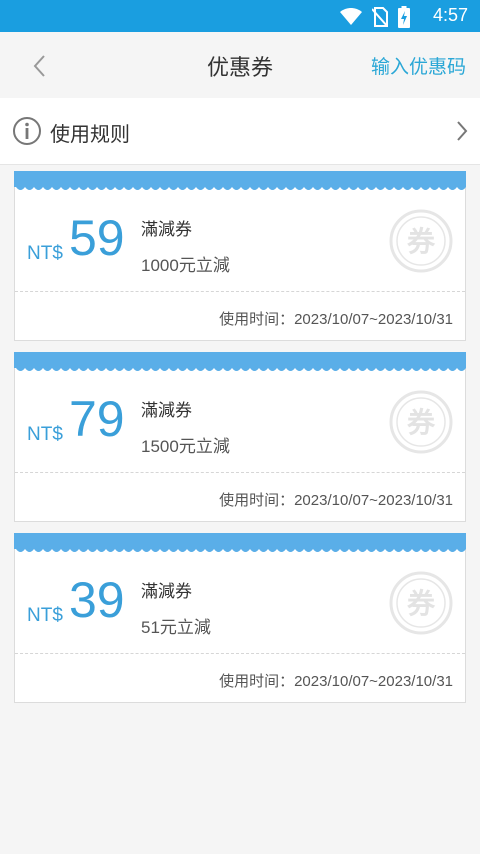  What do you see at coordinates (240, 16) in the screenshot?
I see `status-bar: 4:57` at bounding box center [240, 16].